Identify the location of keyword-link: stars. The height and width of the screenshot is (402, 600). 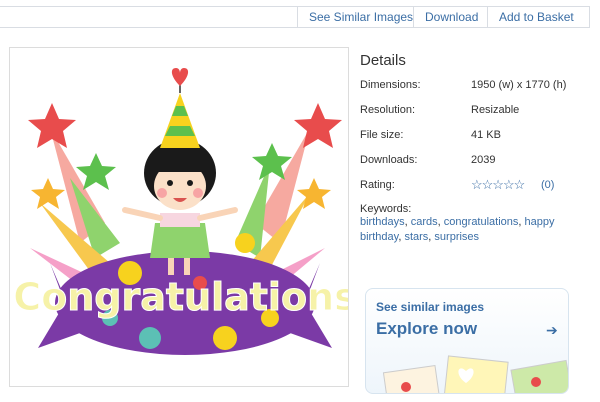
(416, 237).